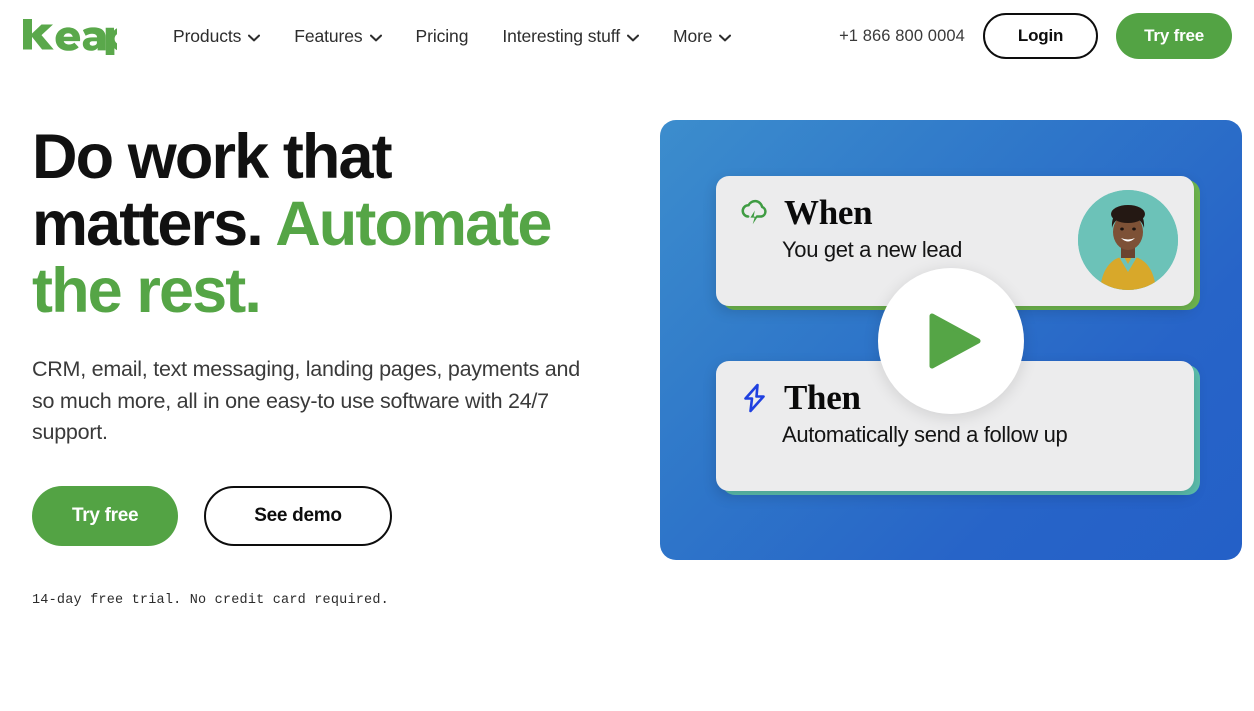  I want to click on nav-item-products: Products, so click(217, 36).